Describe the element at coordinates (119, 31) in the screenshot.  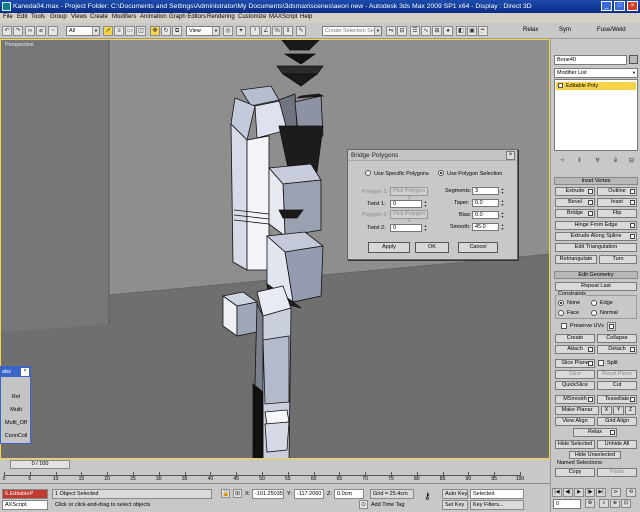
I see `select-by-name-icon: ≡` at that location.